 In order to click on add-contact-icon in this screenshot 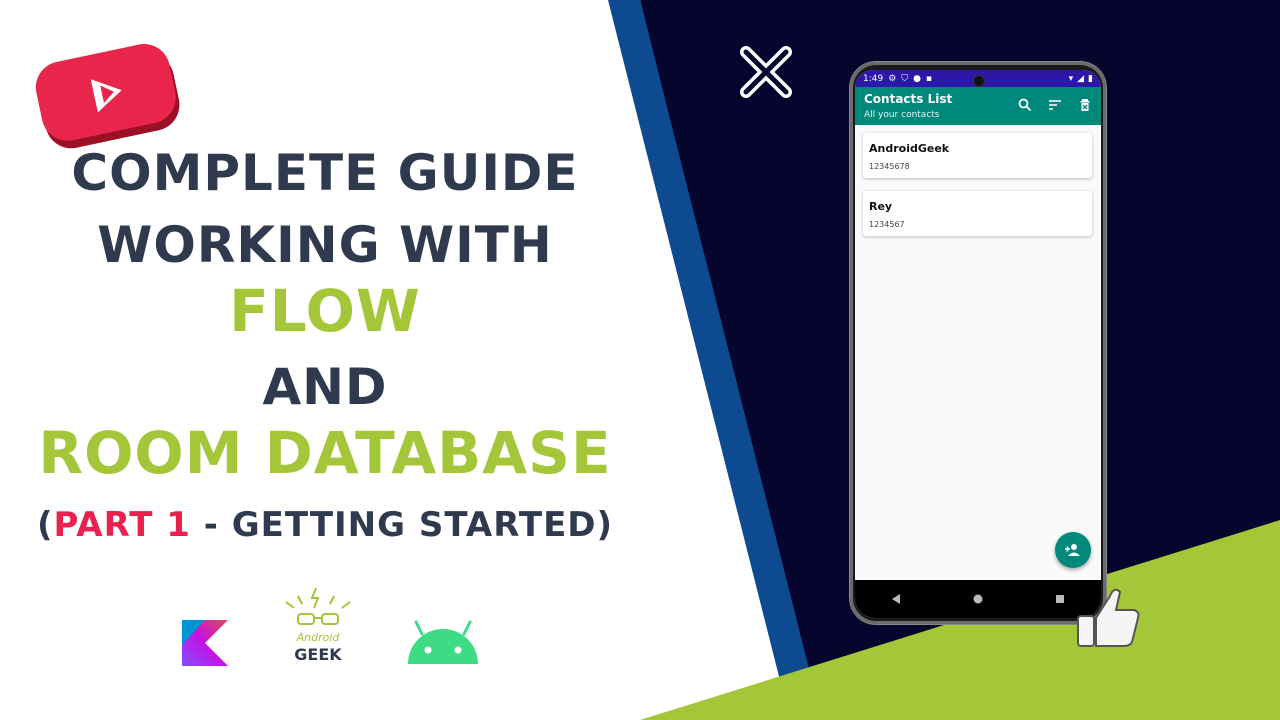, I will do `click(1072, 550)`.